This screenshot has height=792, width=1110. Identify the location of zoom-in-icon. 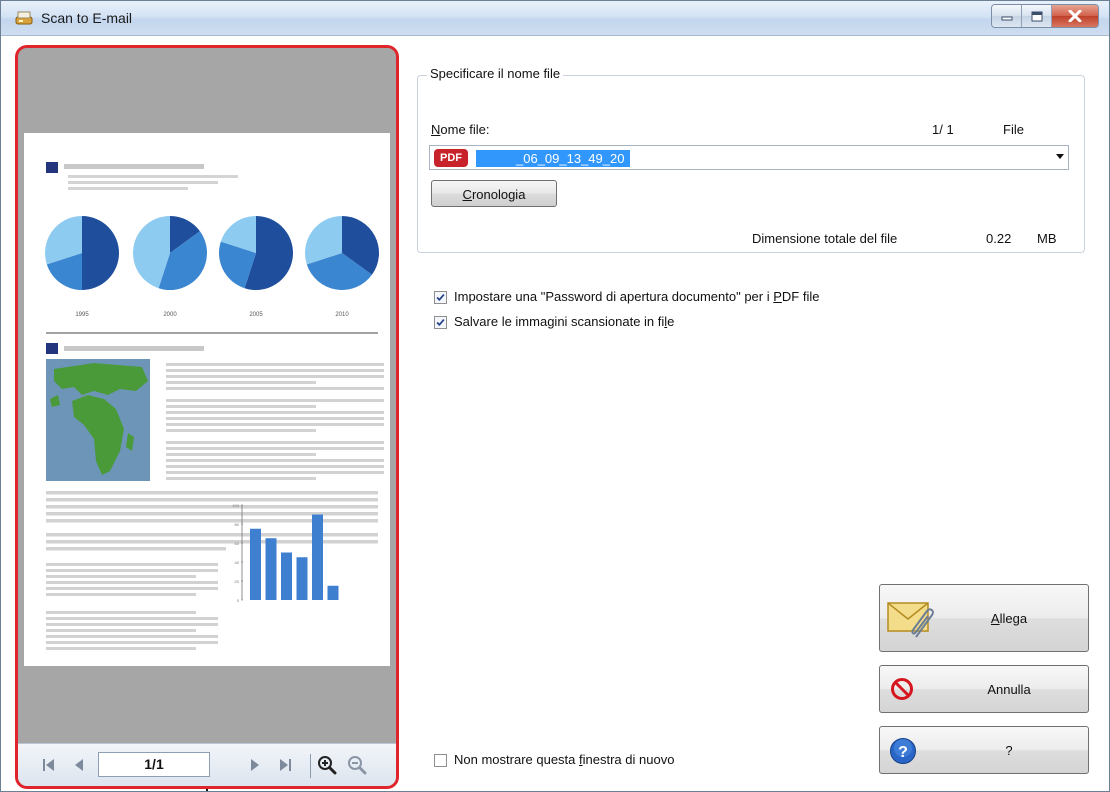
(327, 765).